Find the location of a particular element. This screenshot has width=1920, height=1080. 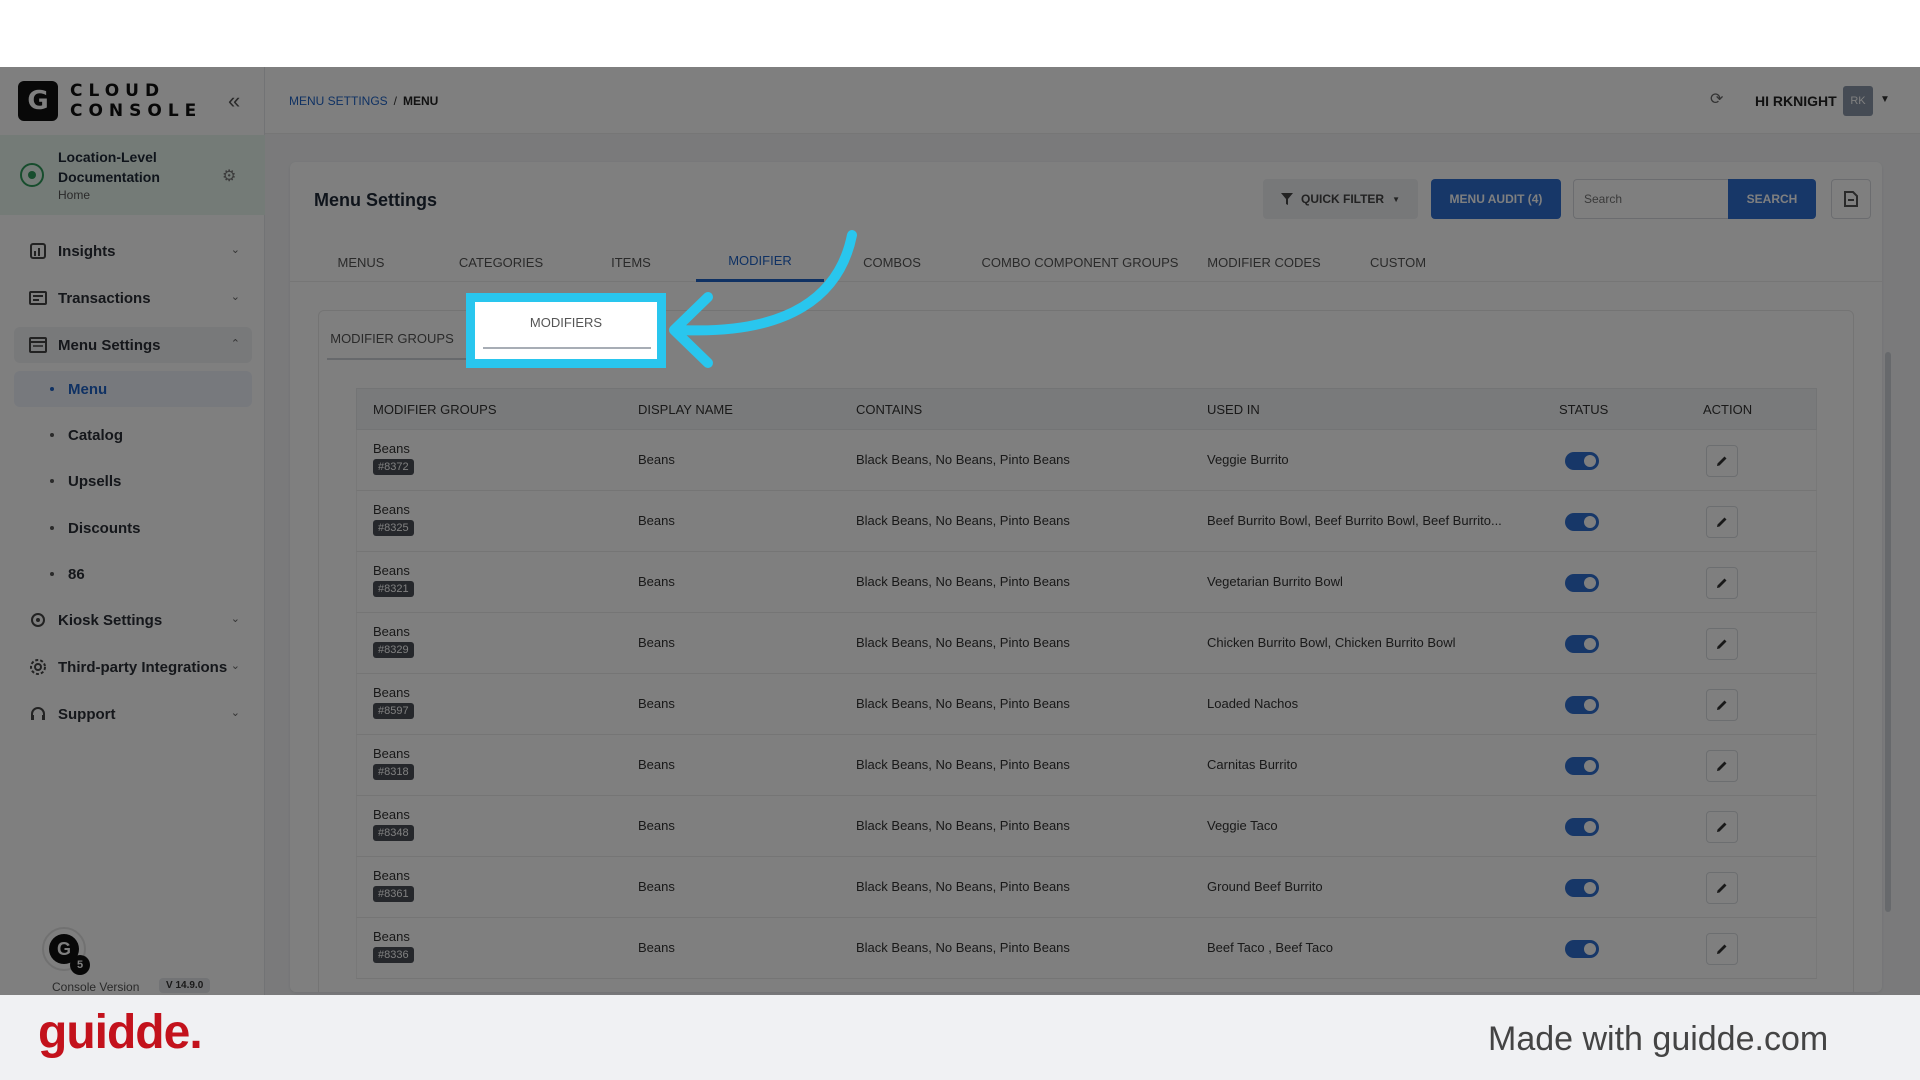

modifier-group-id: #8597 is located at coordinates (393, 711).